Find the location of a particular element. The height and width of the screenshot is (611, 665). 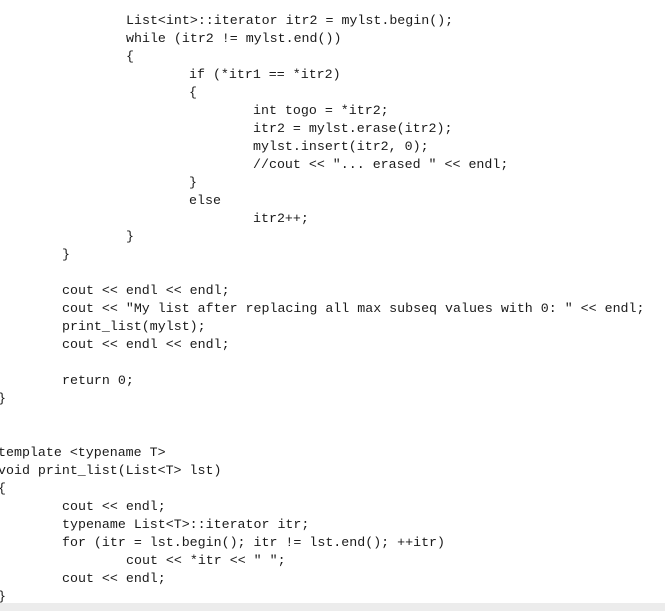

code-line: while (itr2 != mylst.end()) is located at coordinates (234, 38).